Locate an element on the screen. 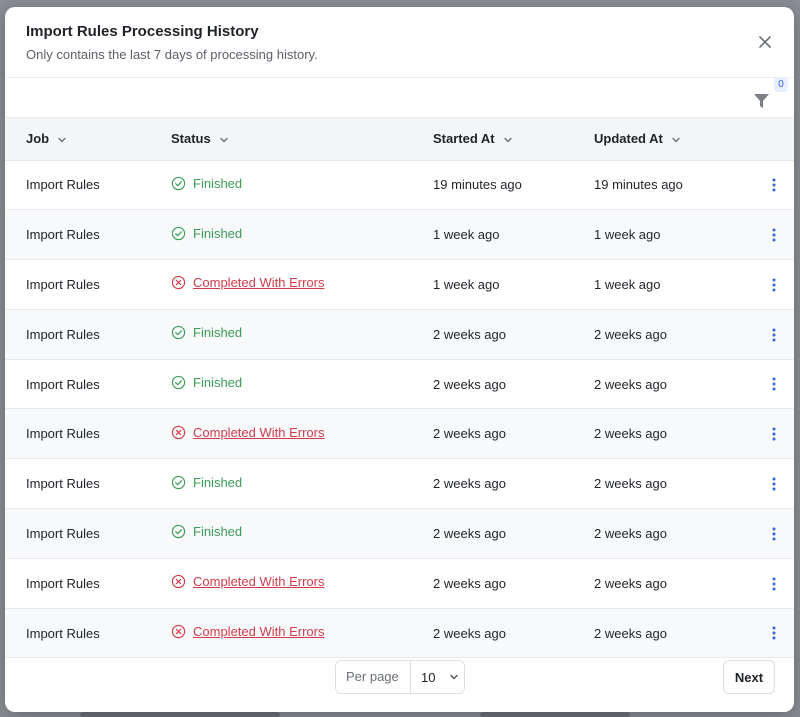 This screenshot has width=800, height=717. column-header-job: Job is located at coordinates (88, 139).